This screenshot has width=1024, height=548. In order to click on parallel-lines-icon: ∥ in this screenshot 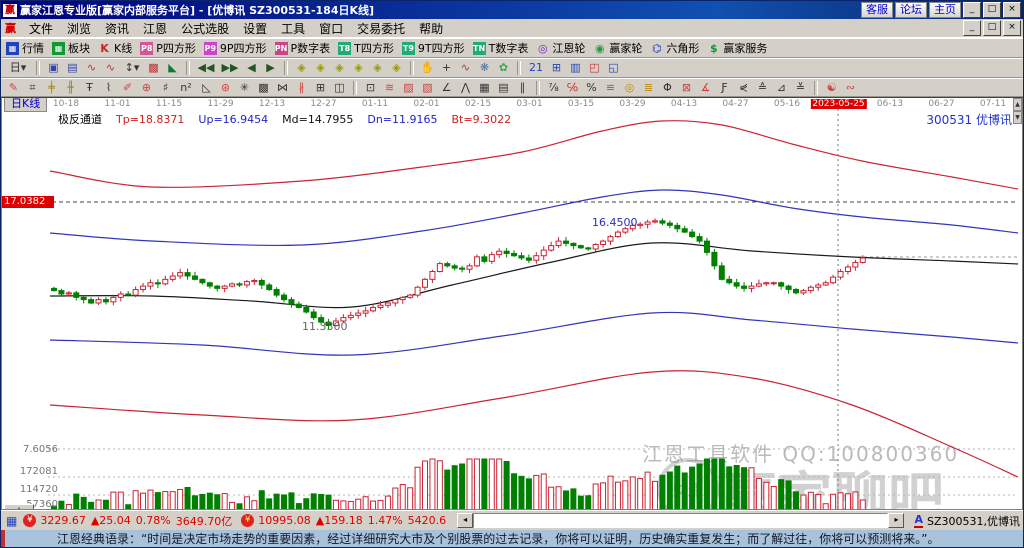, I will do `click(522, 88)`.